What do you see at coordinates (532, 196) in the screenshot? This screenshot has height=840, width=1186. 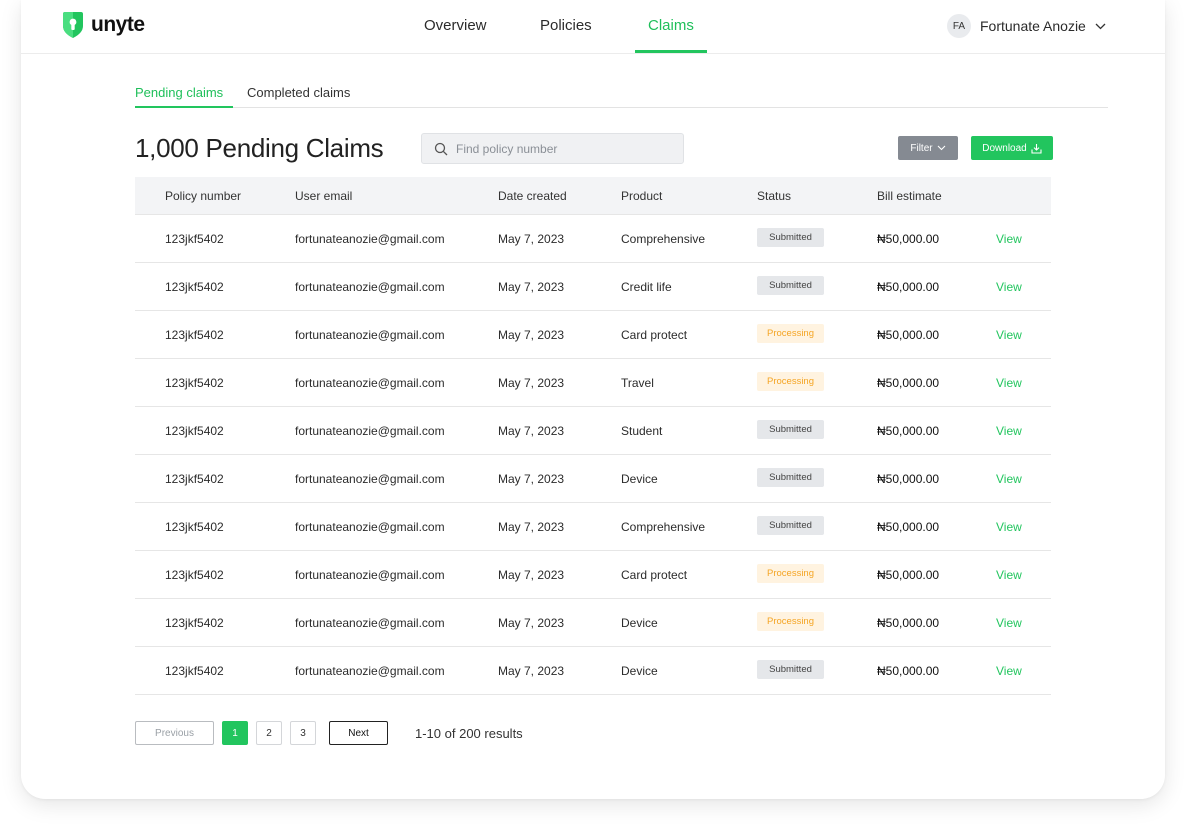 I see `column-header-date-created: Date created` at bounding box center [532, 196].